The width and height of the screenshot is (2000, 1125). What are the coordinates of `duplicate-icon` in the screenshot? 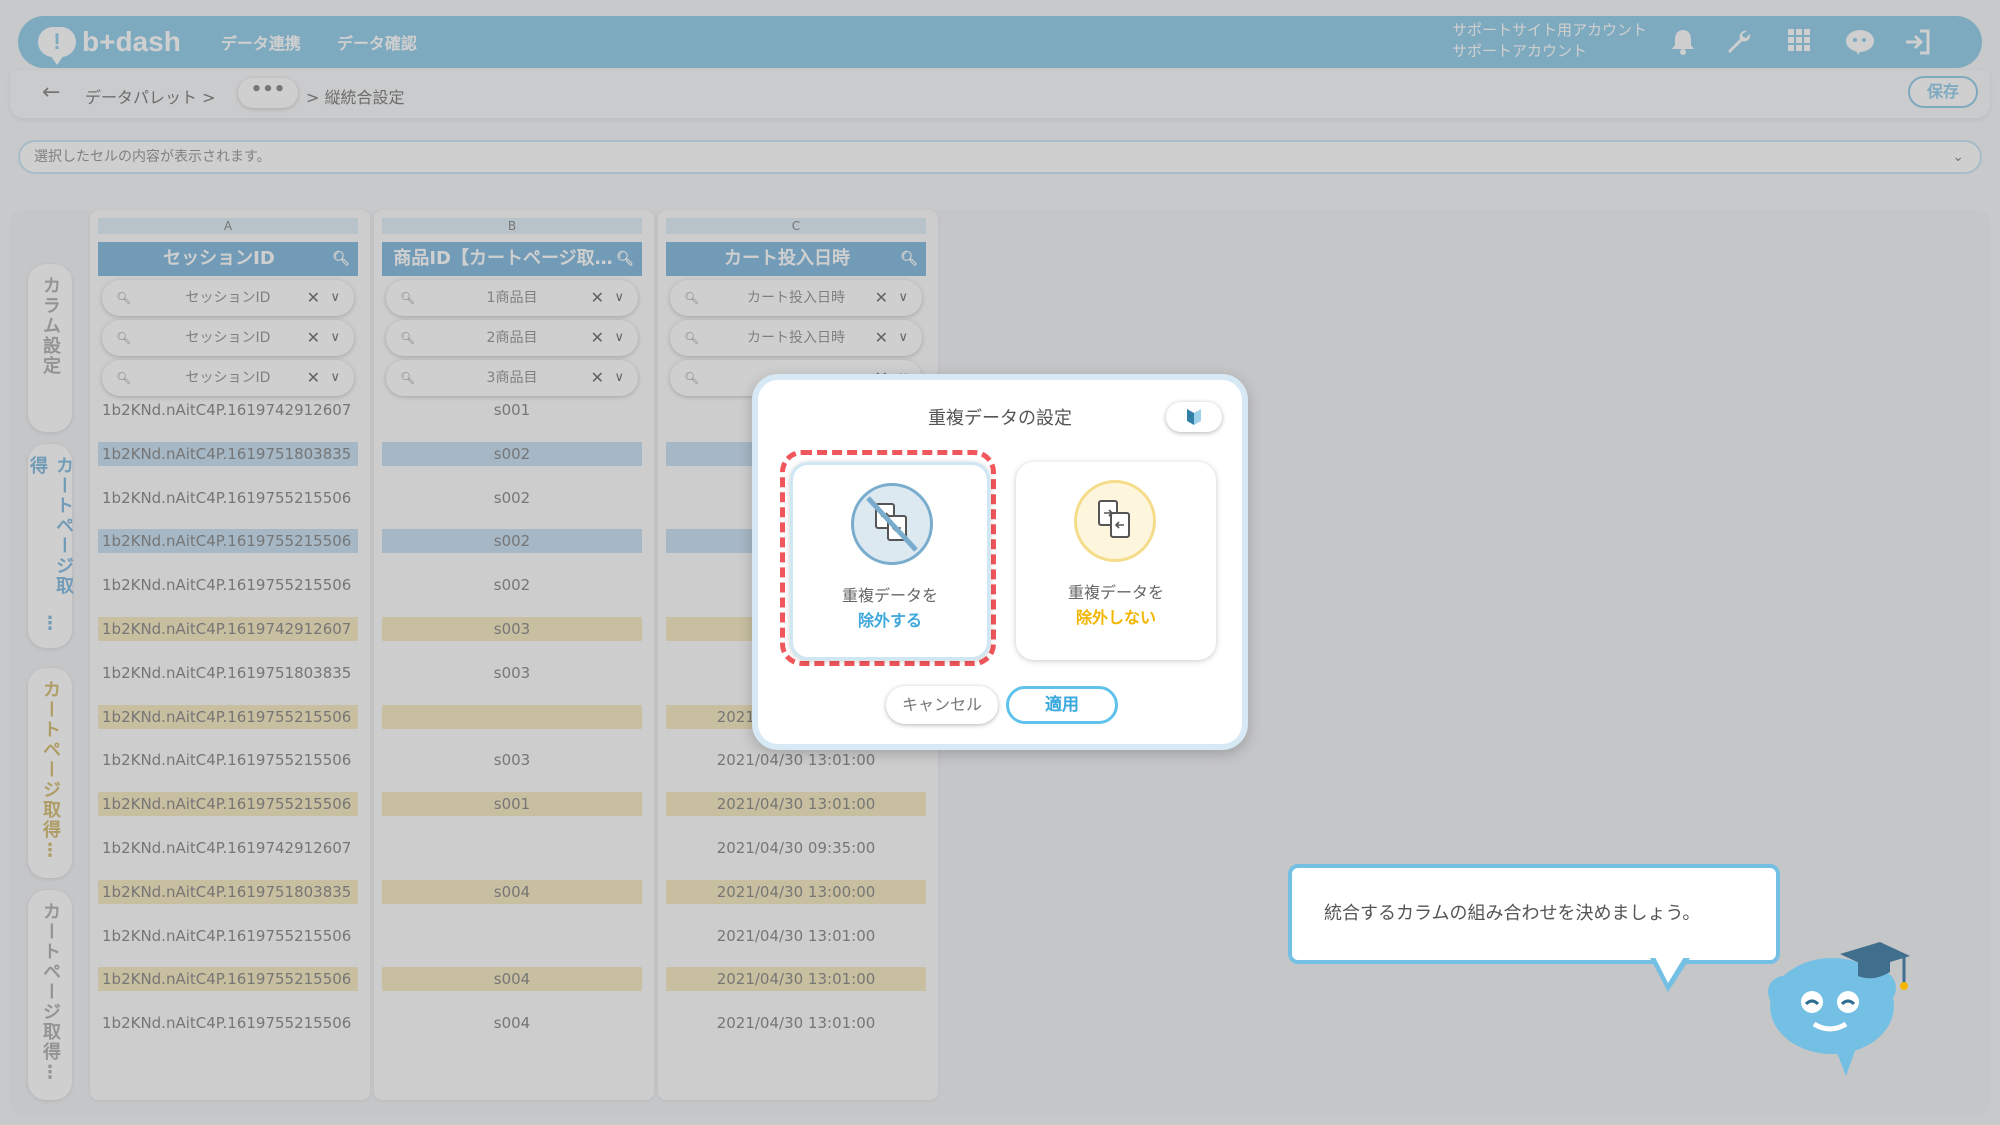 It's located at (1115, 521).